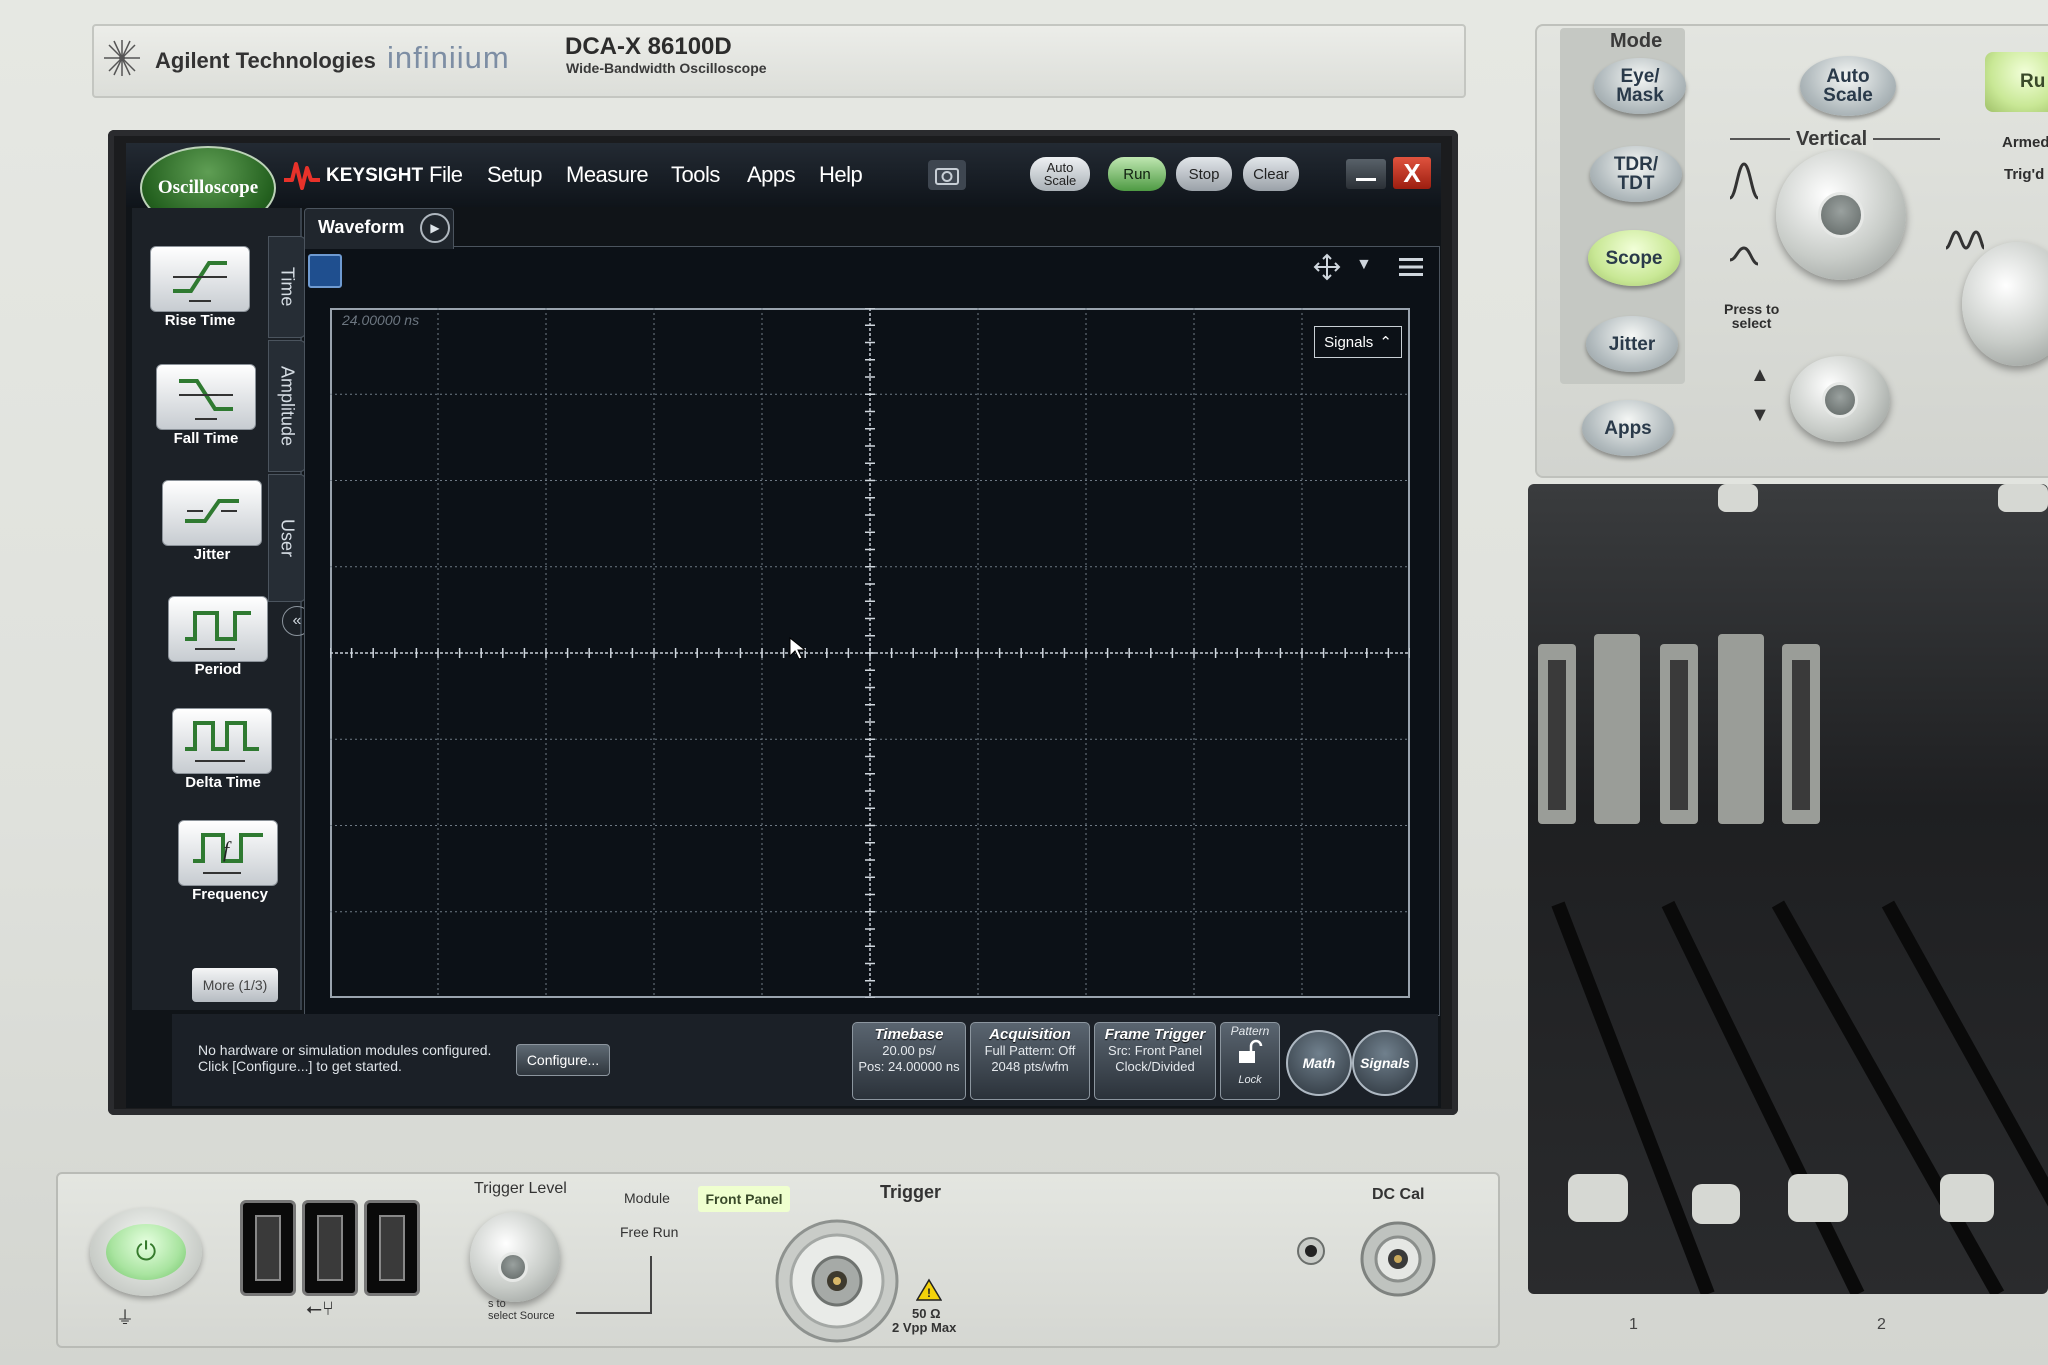 The width and height of the screenshot is (2048, 1365). Describe the element at coordinates (448, 57) in the screenshot. I see `product-line: infiniium` at that location.